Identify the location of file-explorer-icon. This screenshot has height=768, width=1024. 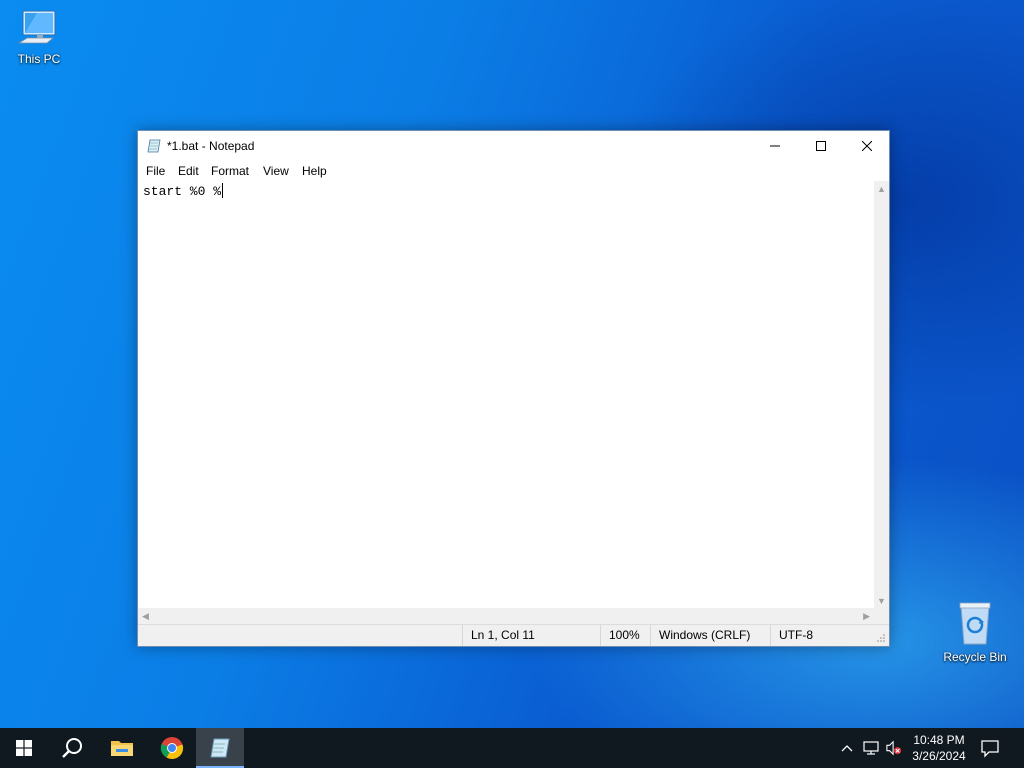
(122, 748).